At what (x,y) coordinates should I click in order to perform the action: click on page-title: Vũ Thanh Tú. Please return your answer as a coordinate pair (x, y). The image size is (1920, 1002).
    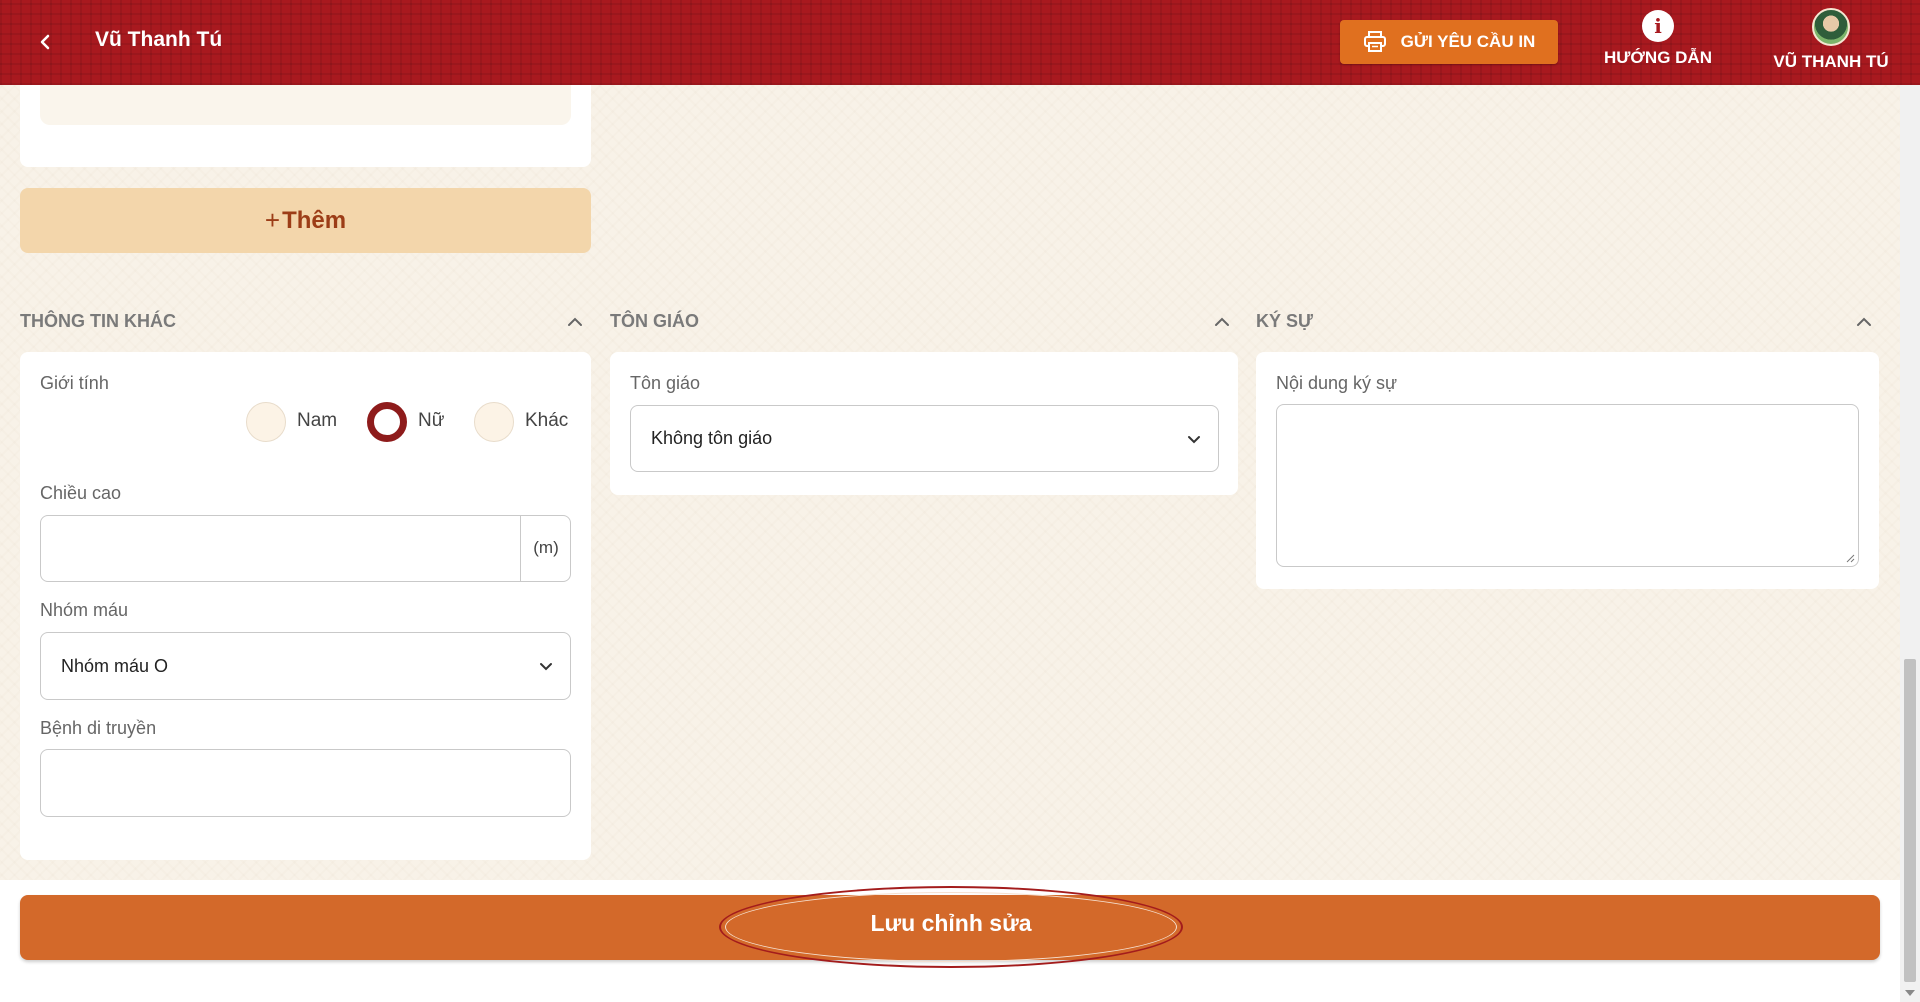
    Looking at the image, I should click on (159, 39).